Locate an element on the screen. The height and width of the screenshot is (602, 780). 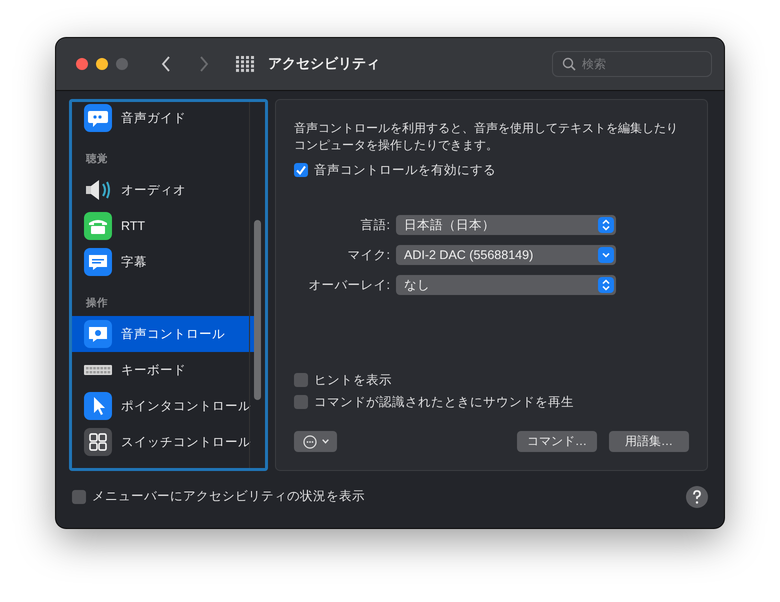
checkbox-label: メニューバーにアクセシビリティの状況を表示 is located at coordinates (228, 496).